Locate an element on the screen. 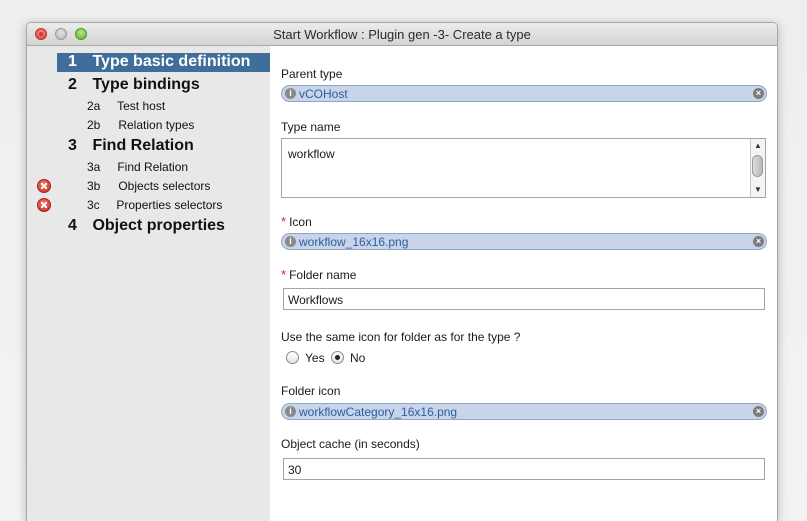  type-name-label: Type name is located at coordinates (311, 127).